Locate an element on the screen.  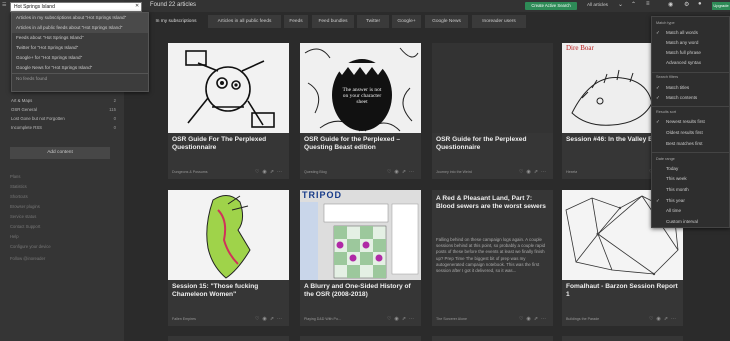
add-content-button: Add content is located at coordinates (60, 153).